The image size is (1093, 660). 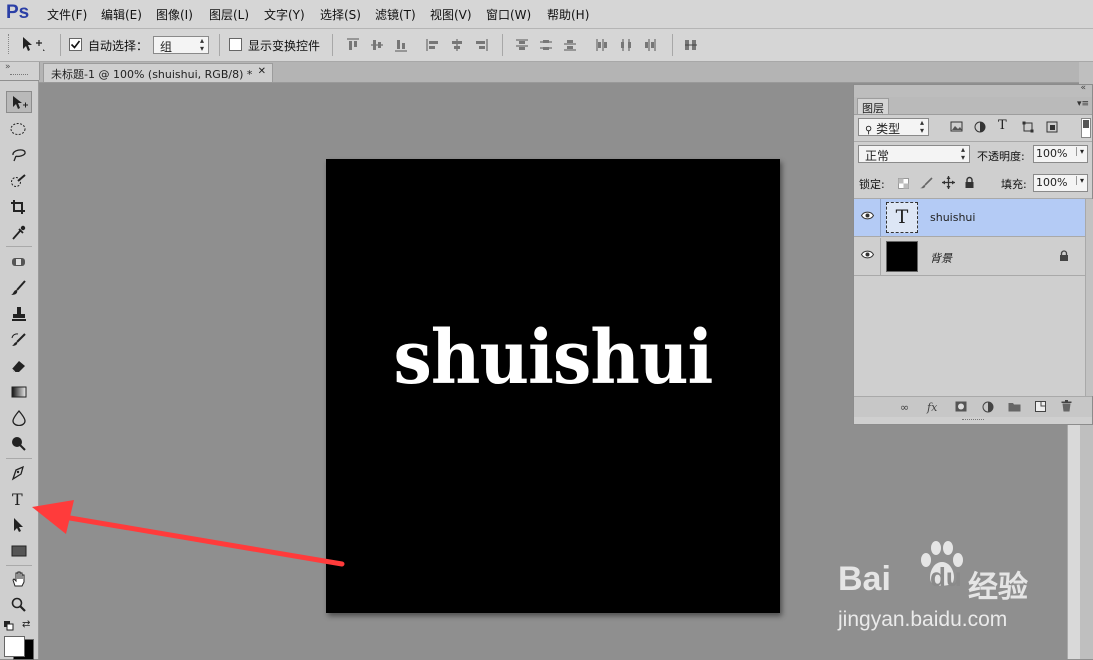 I want to click on opacity-input: 100% ▾, so click(x=1060, y=154).